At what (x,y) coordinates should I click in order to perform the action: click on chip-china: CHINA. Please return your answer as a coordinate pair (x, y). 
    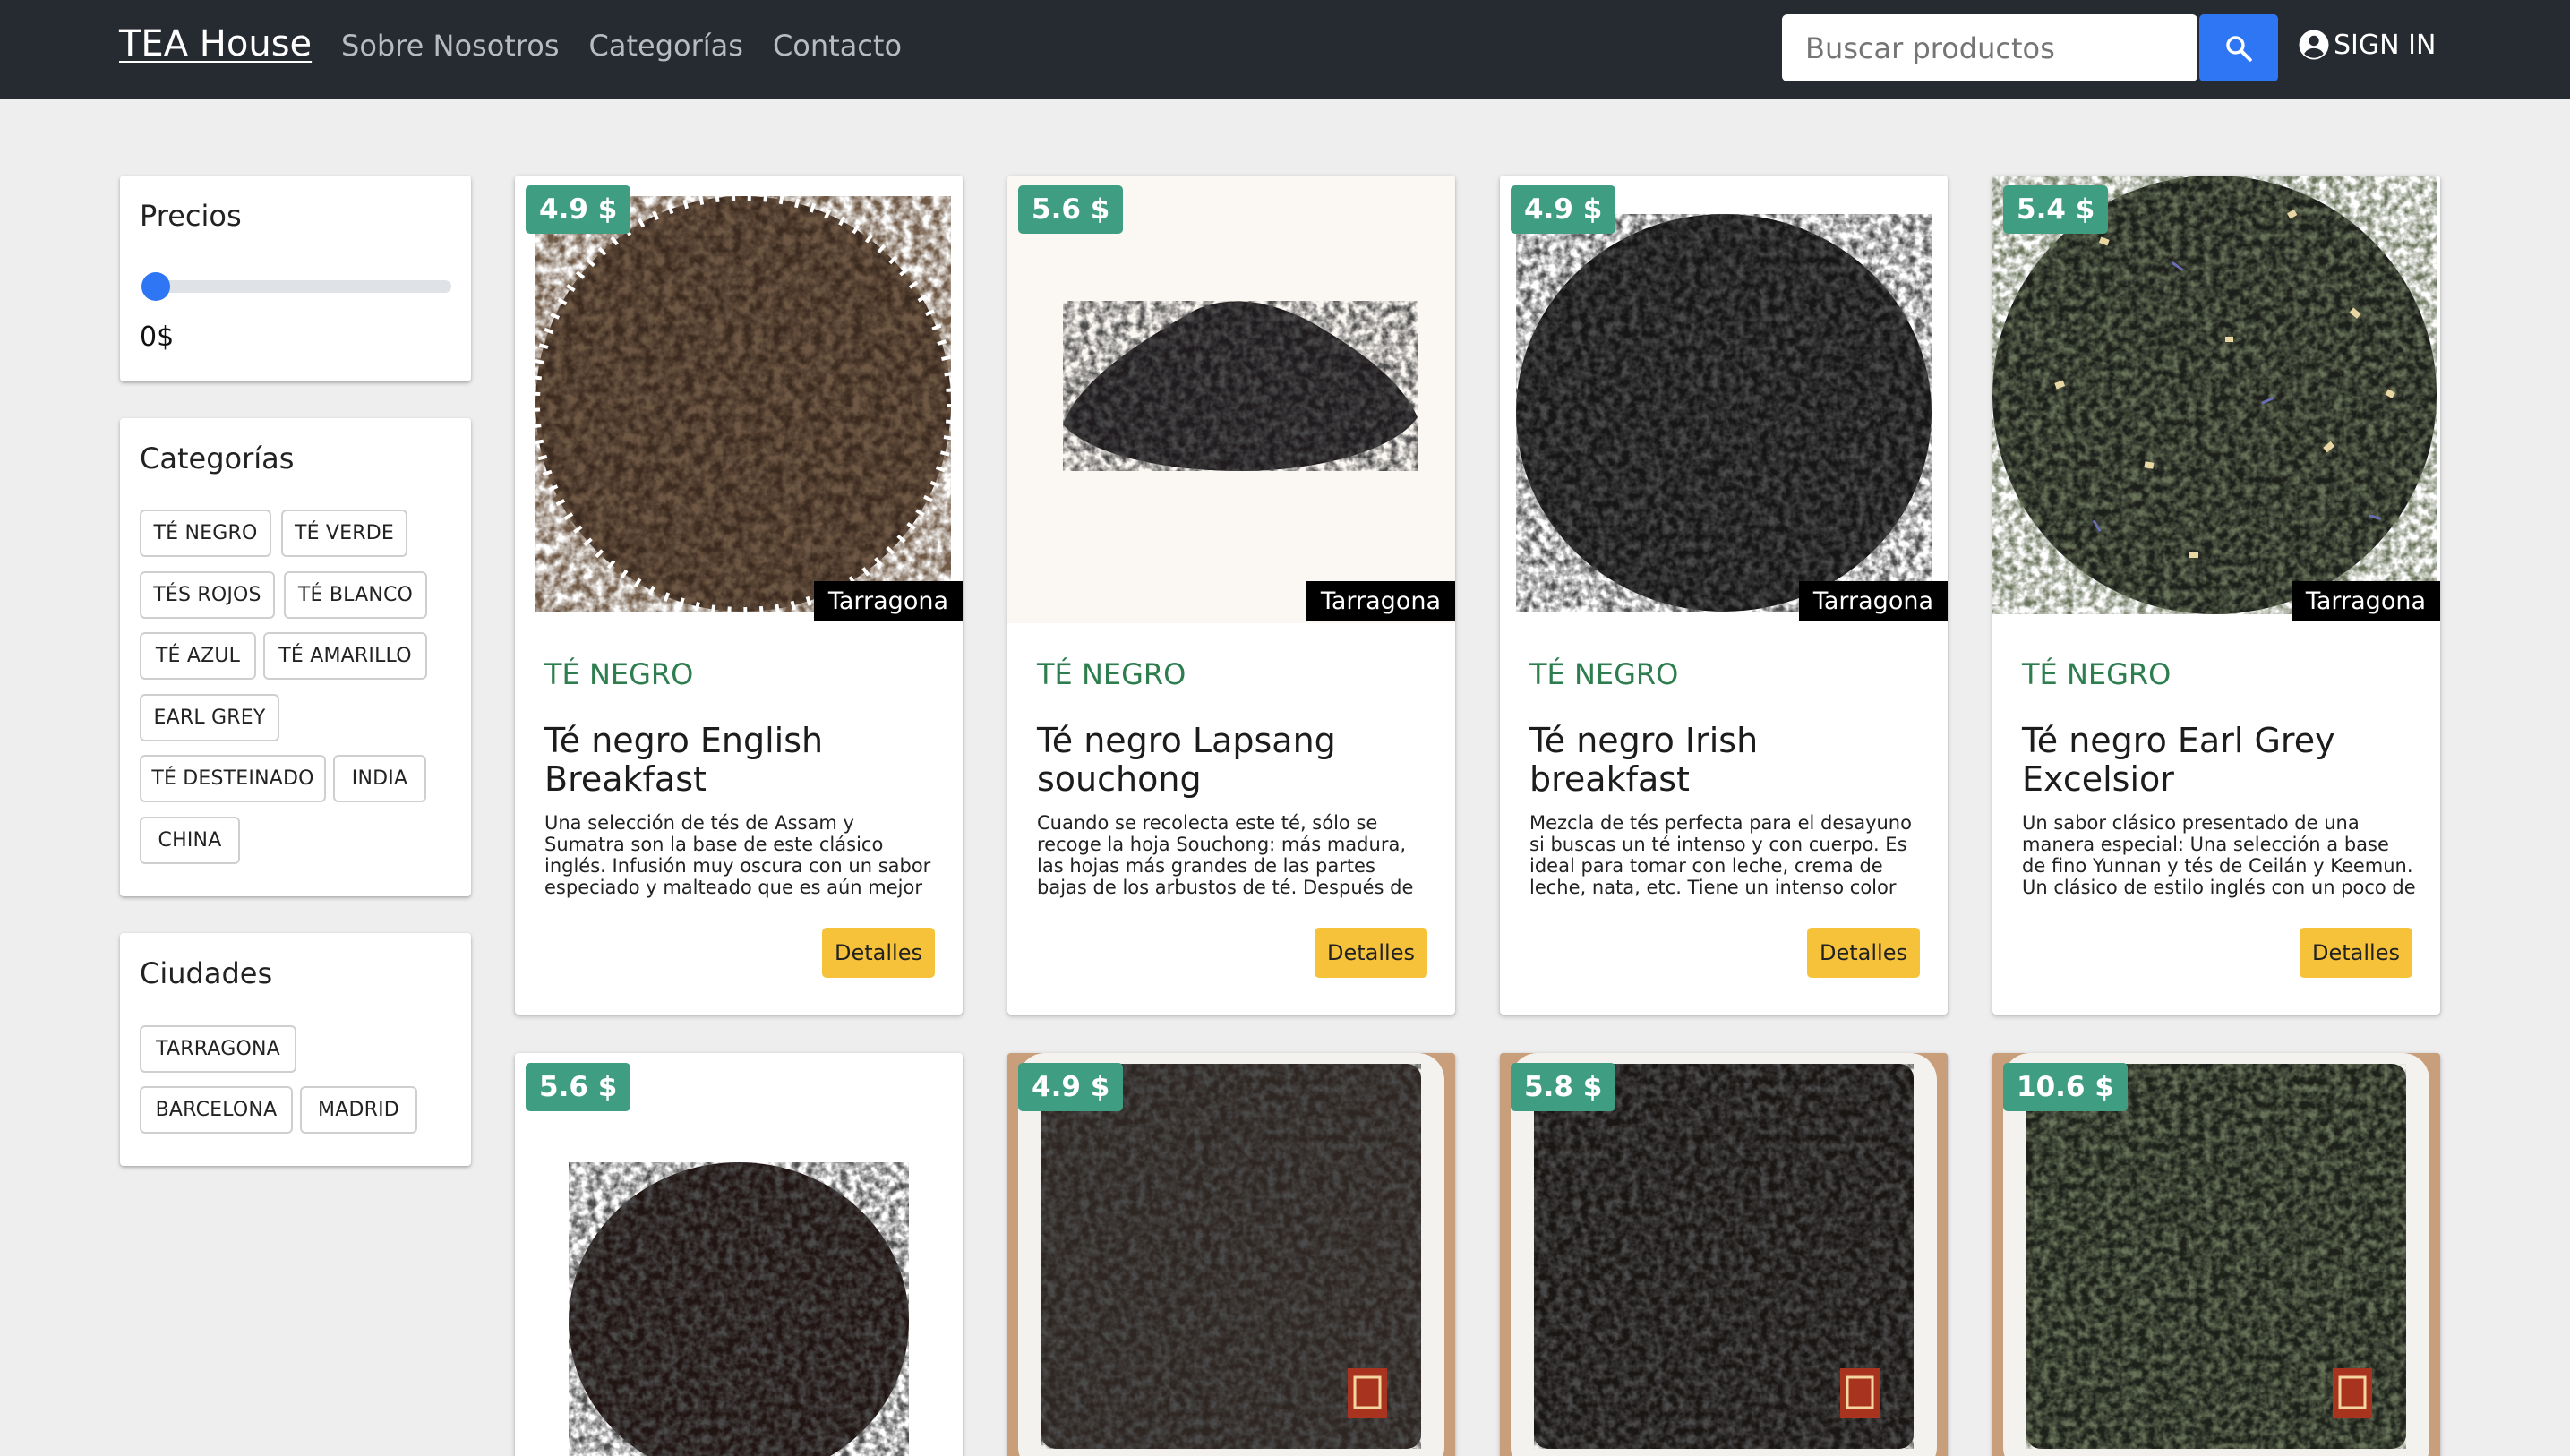
    Looking at the image, I should click on (190, 840).